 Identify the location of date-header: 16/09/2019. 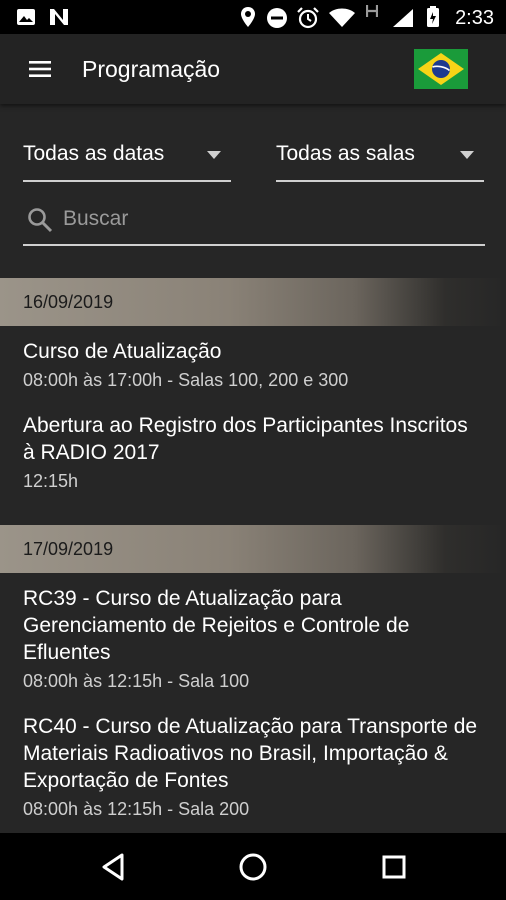
(253, 302).